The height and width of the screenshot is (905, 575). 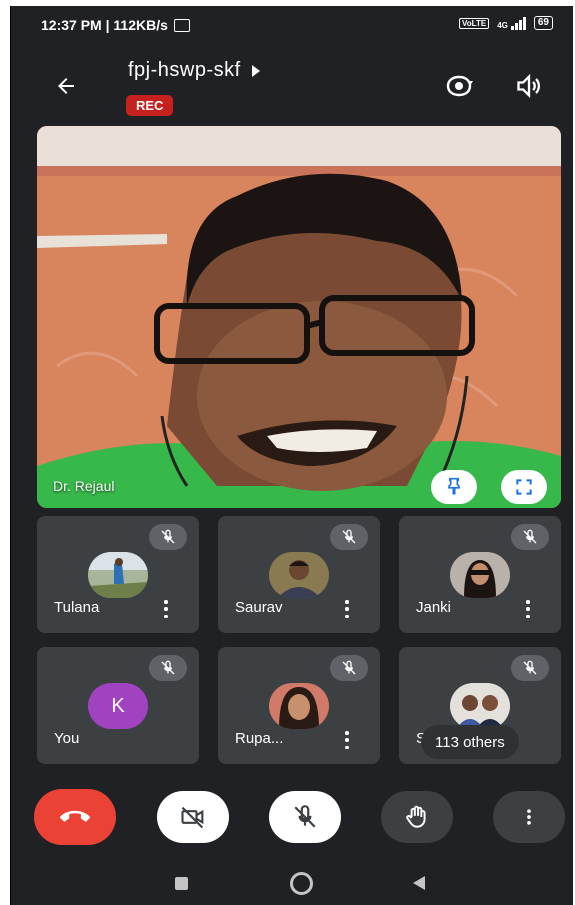 I want to click on volte-icon: VoLTE, so click(x=474, y=23).